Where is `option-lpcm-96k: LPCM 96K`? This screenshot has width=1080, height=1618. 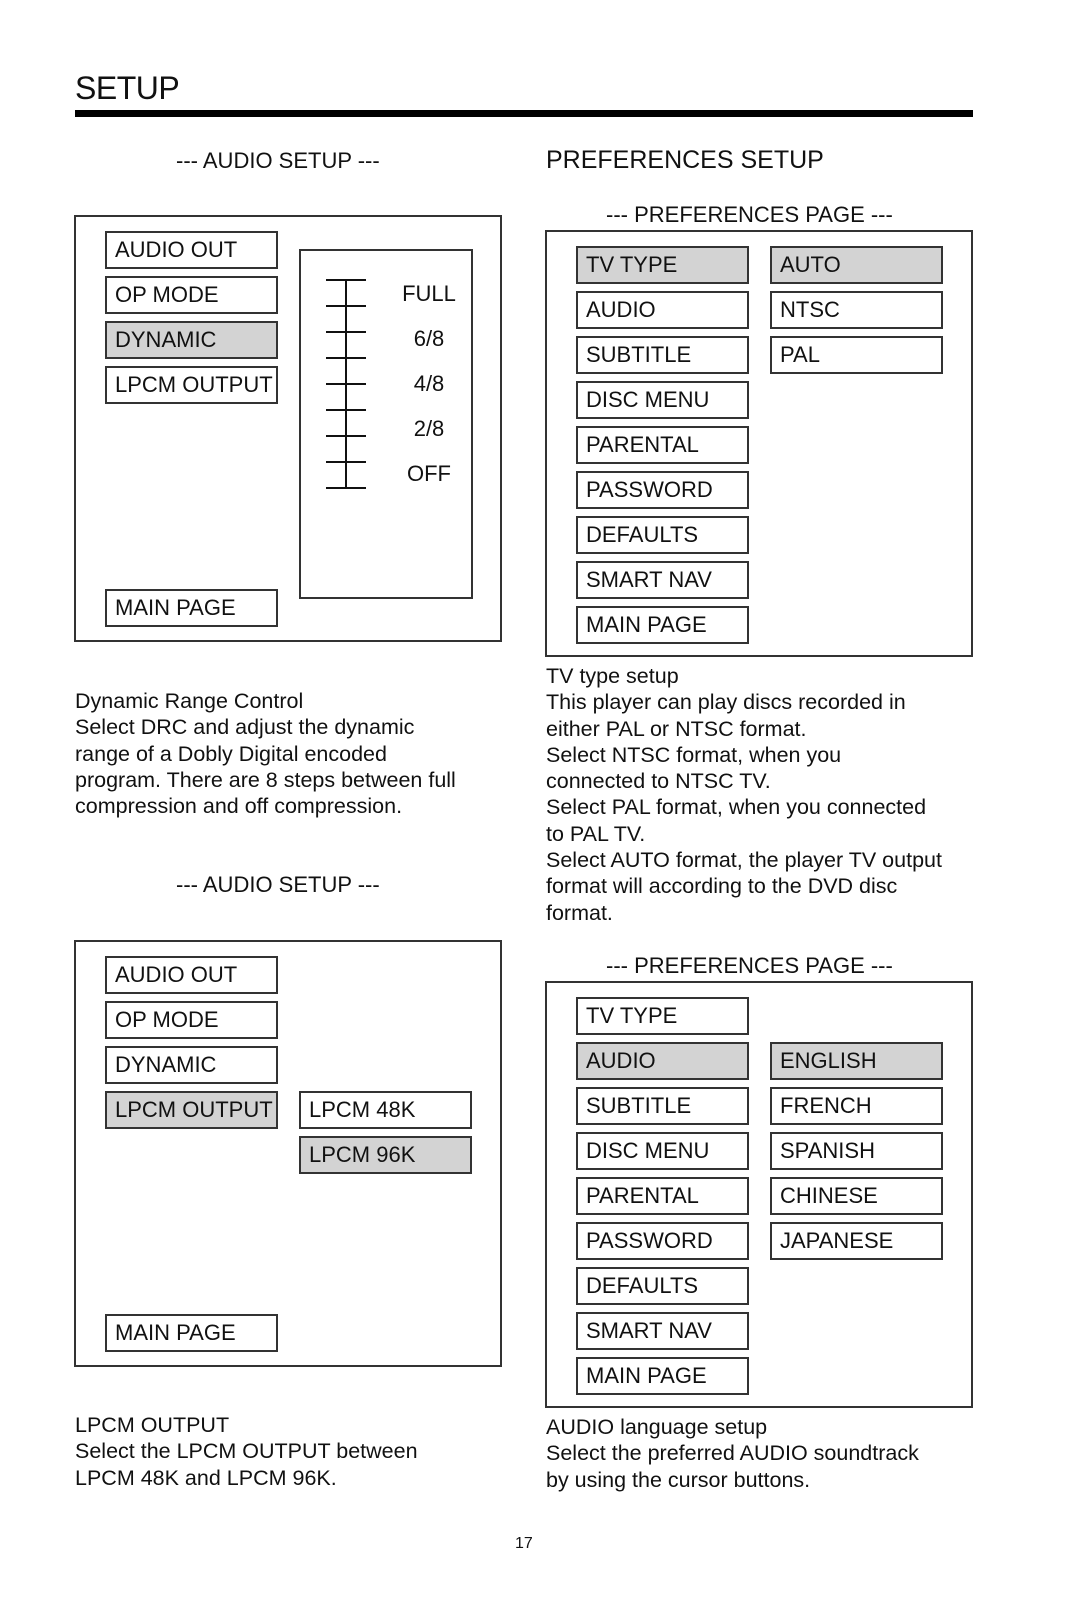 option-lpcm-96k: LPCM 96K is located at coordinates (385, 1155).